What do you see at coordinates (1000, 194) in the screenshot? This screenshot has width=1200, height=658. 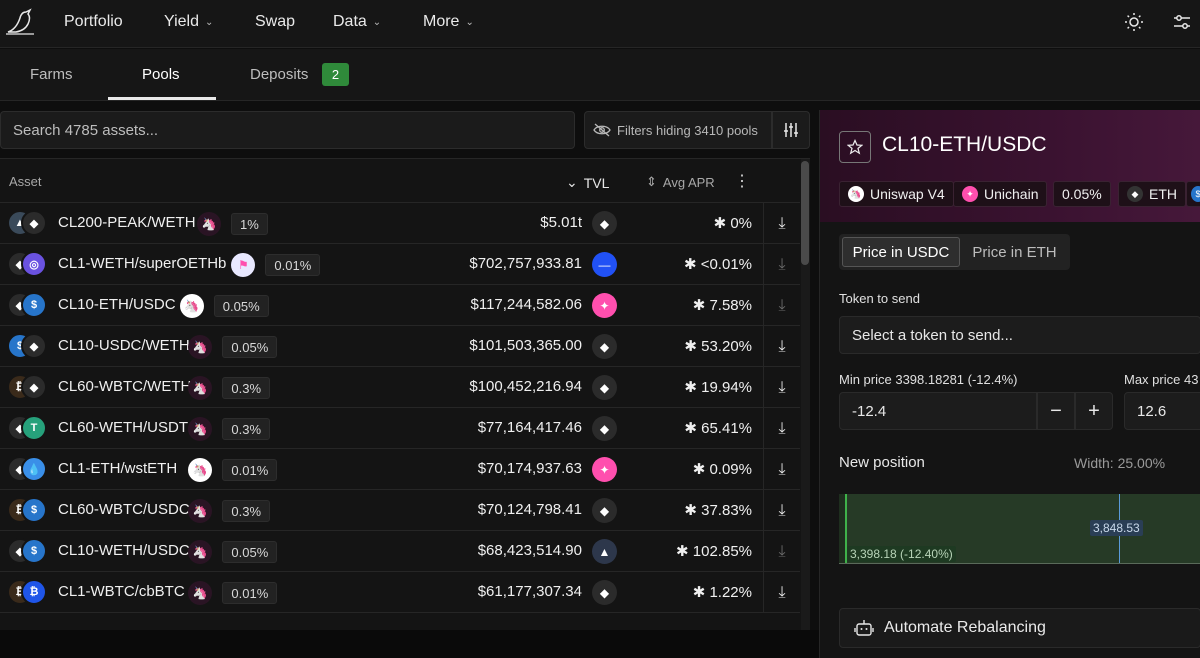 I see `chip-chain: ✦ Unichain` at bounding box center [1000, 194].